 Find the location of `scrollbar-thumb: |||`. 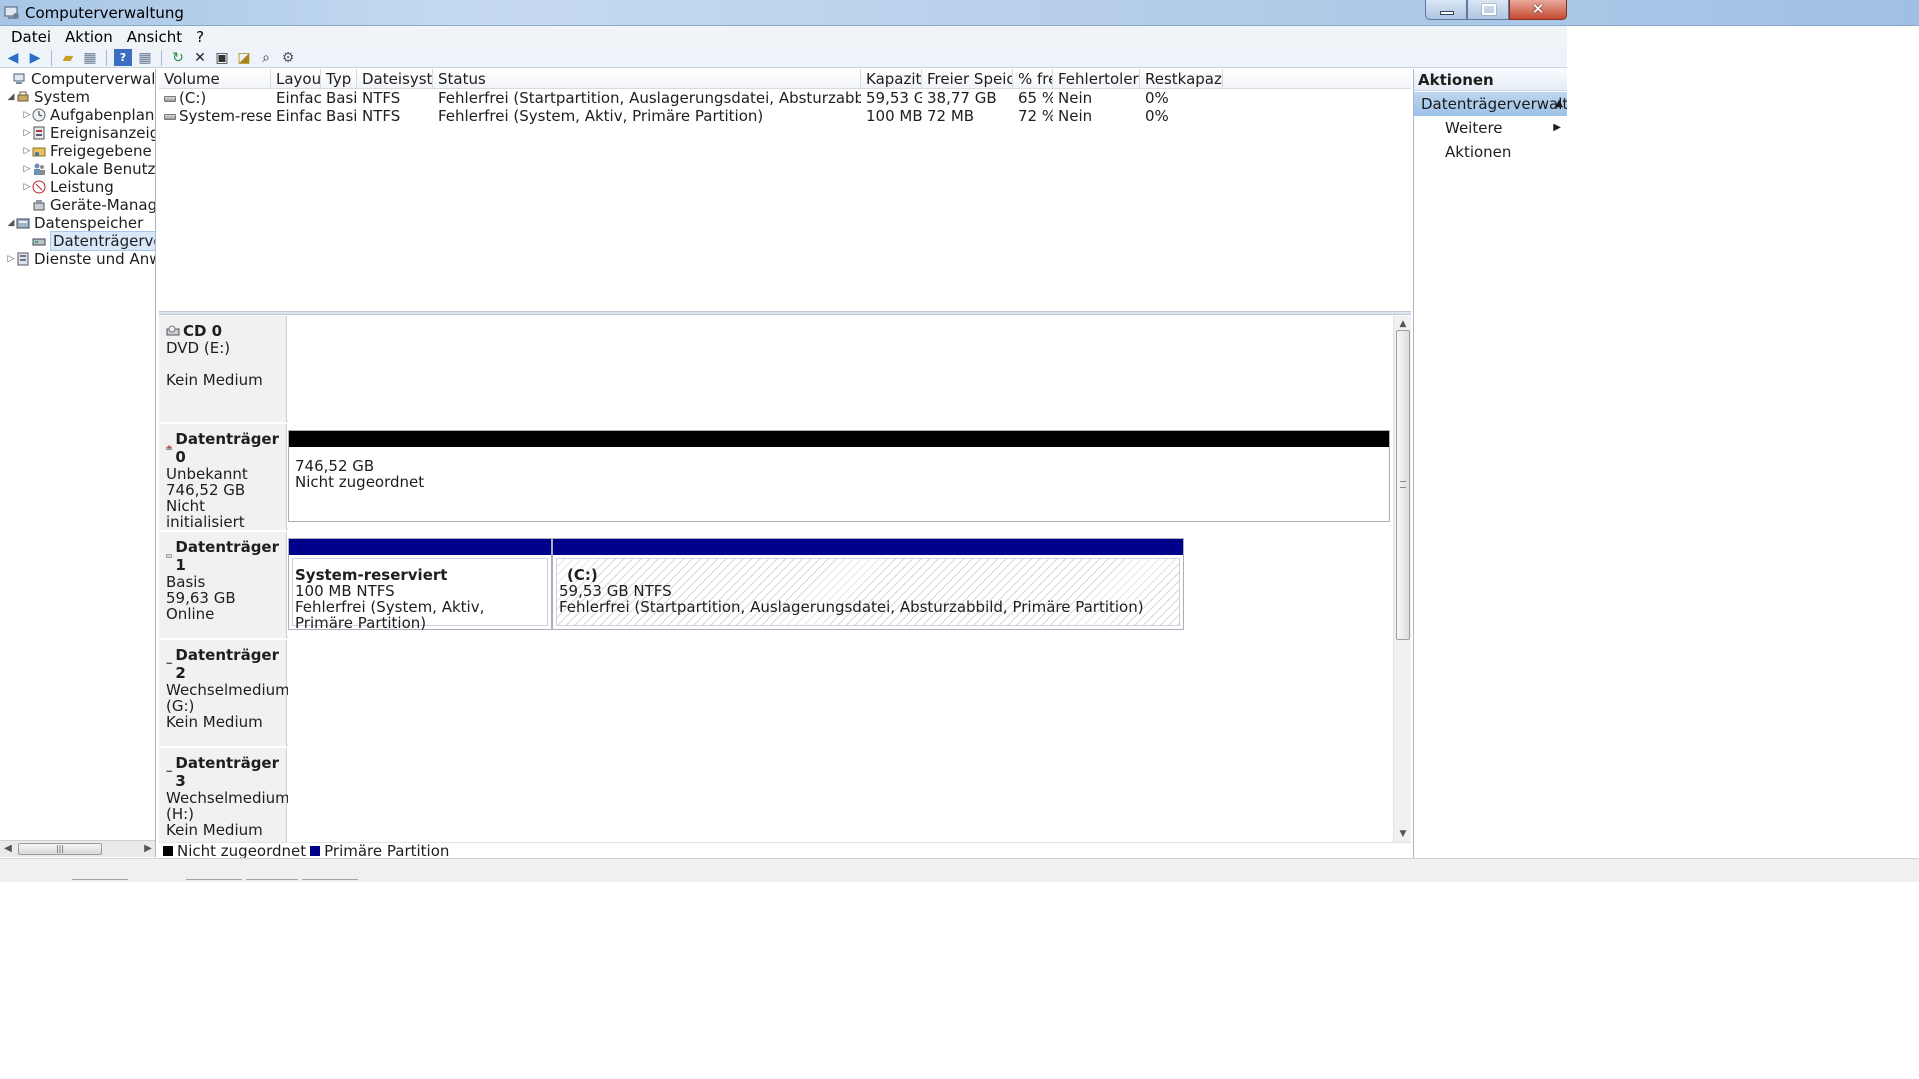

scrollbar-thumb: ||| is located at coordinates (60, 849).